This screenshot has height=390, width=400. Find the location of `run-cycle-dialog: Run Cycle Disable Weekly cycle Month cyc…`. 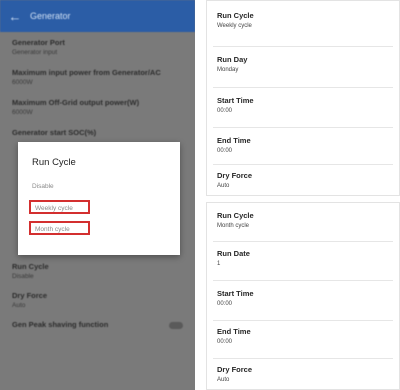

run-cycle-dialog: Run Cycle Disable Weekly cycle Month cyc… is located at coordinates (99, 198).